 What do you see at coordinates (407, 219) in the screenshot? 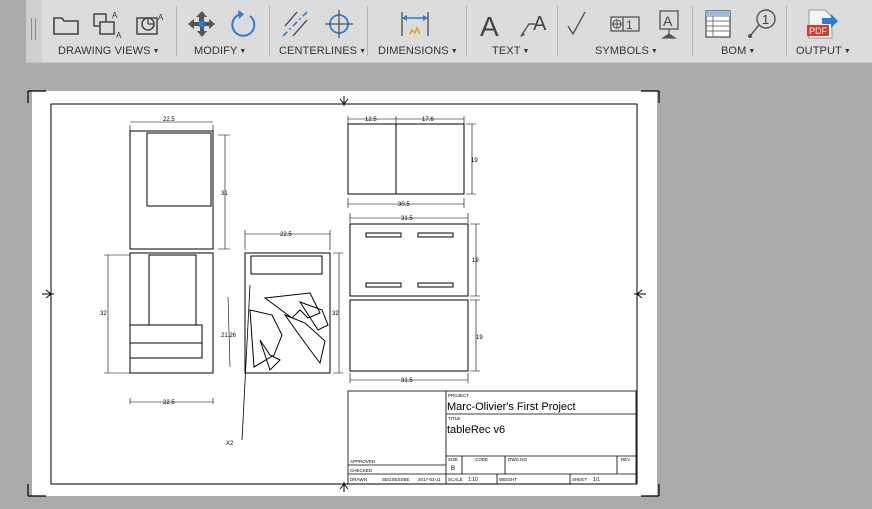
I see `dim-mid-width: 31.5` at bounding box center [407, 219].